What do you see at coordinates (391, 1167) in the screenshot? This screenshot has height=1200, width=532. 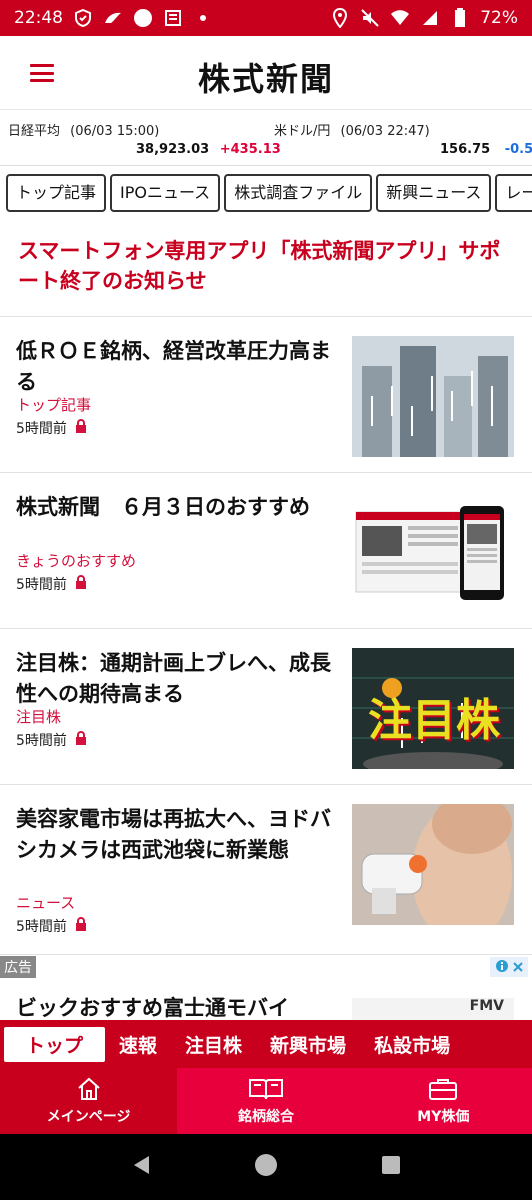 I see `recents-icon` at bounding box center [391, 1167].